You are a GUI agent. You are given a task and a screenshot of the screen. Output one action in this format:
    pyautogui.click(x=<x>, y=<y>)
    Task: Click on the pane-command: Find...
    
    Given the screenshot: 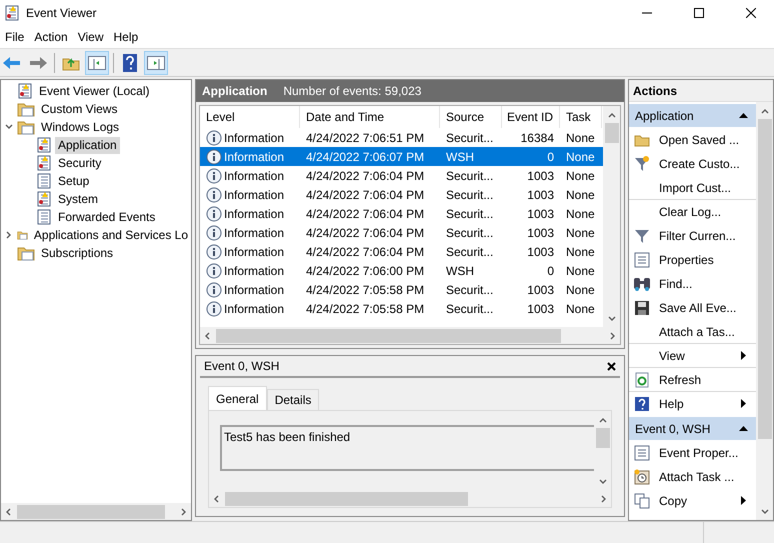 What is the action you would take?
    pyautogui.click(x=692, y=283)
    